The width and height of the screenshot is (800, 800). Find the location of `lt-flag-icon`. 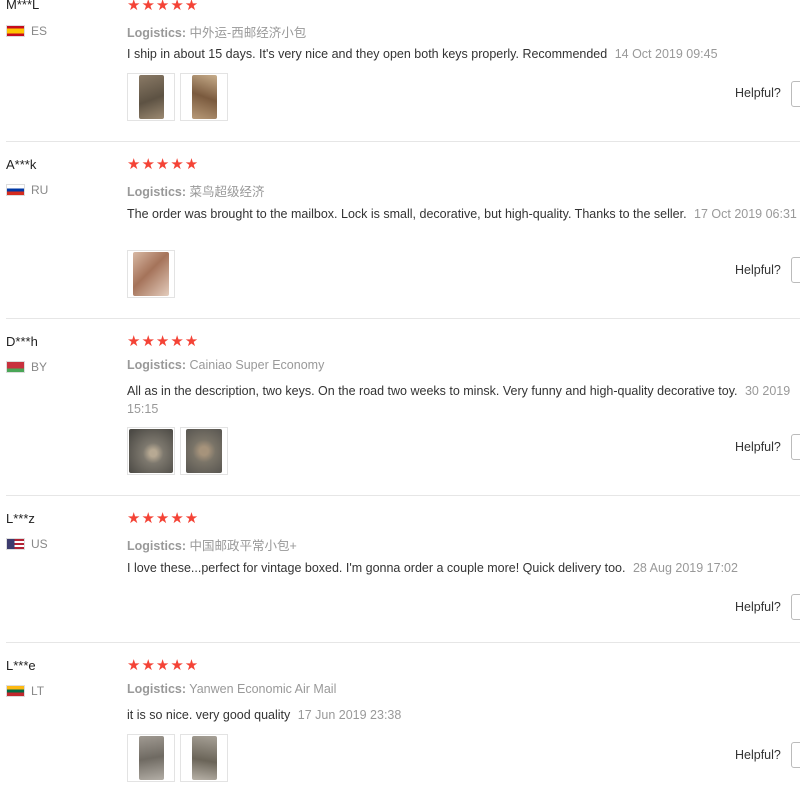

lt-flag-icon is located at coordinates (15, 691).